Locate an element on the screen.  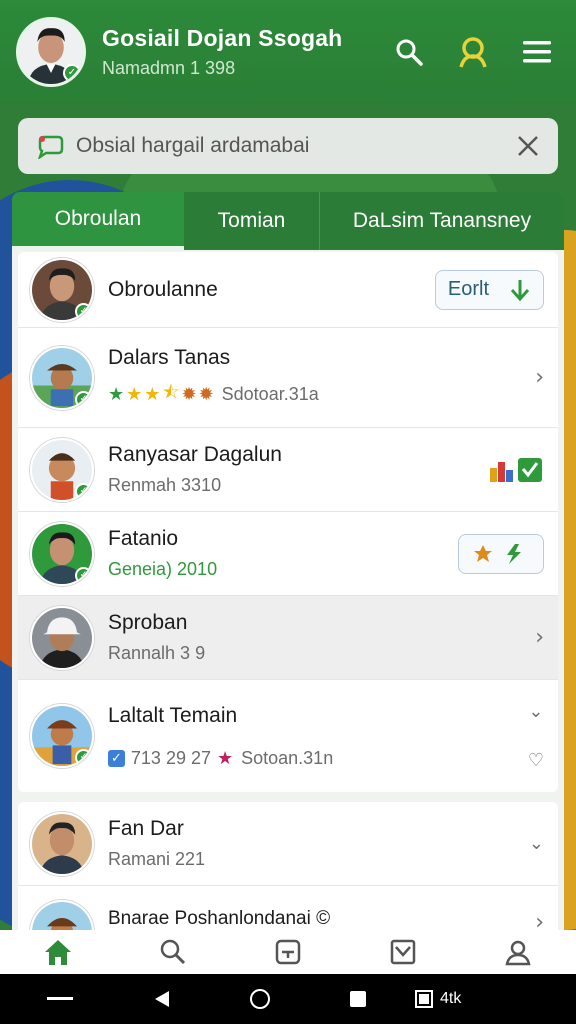
dash-icon is located at coordinates (60, 998).